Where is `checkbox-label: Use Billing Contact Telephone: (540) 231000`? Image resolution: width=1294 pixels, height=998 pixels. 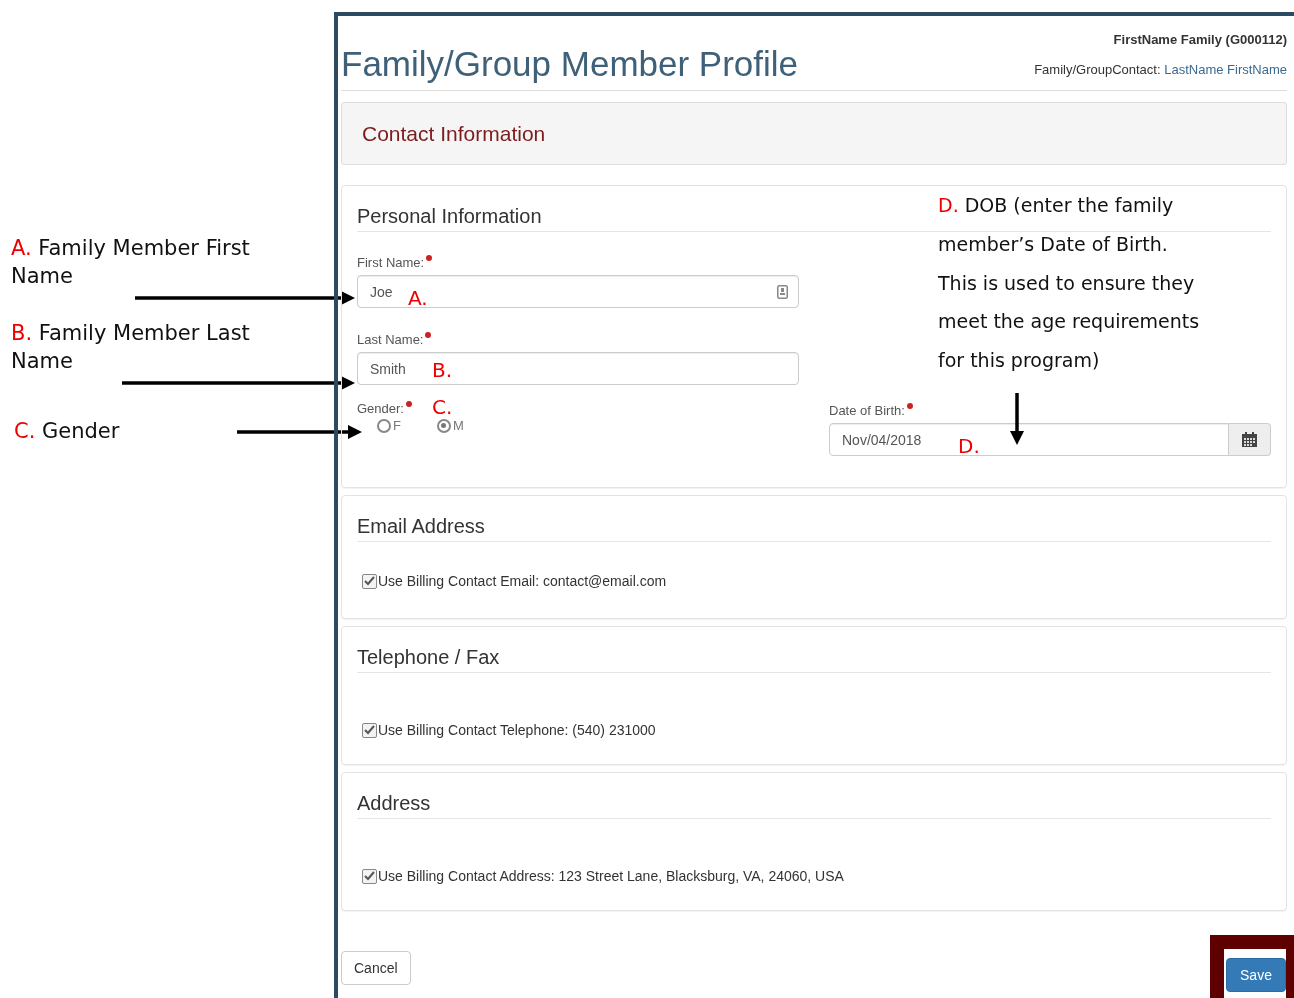
checkbox-label: Use Billing Contact Telephone: (540) 231000 is located at coordinates (517, 730).